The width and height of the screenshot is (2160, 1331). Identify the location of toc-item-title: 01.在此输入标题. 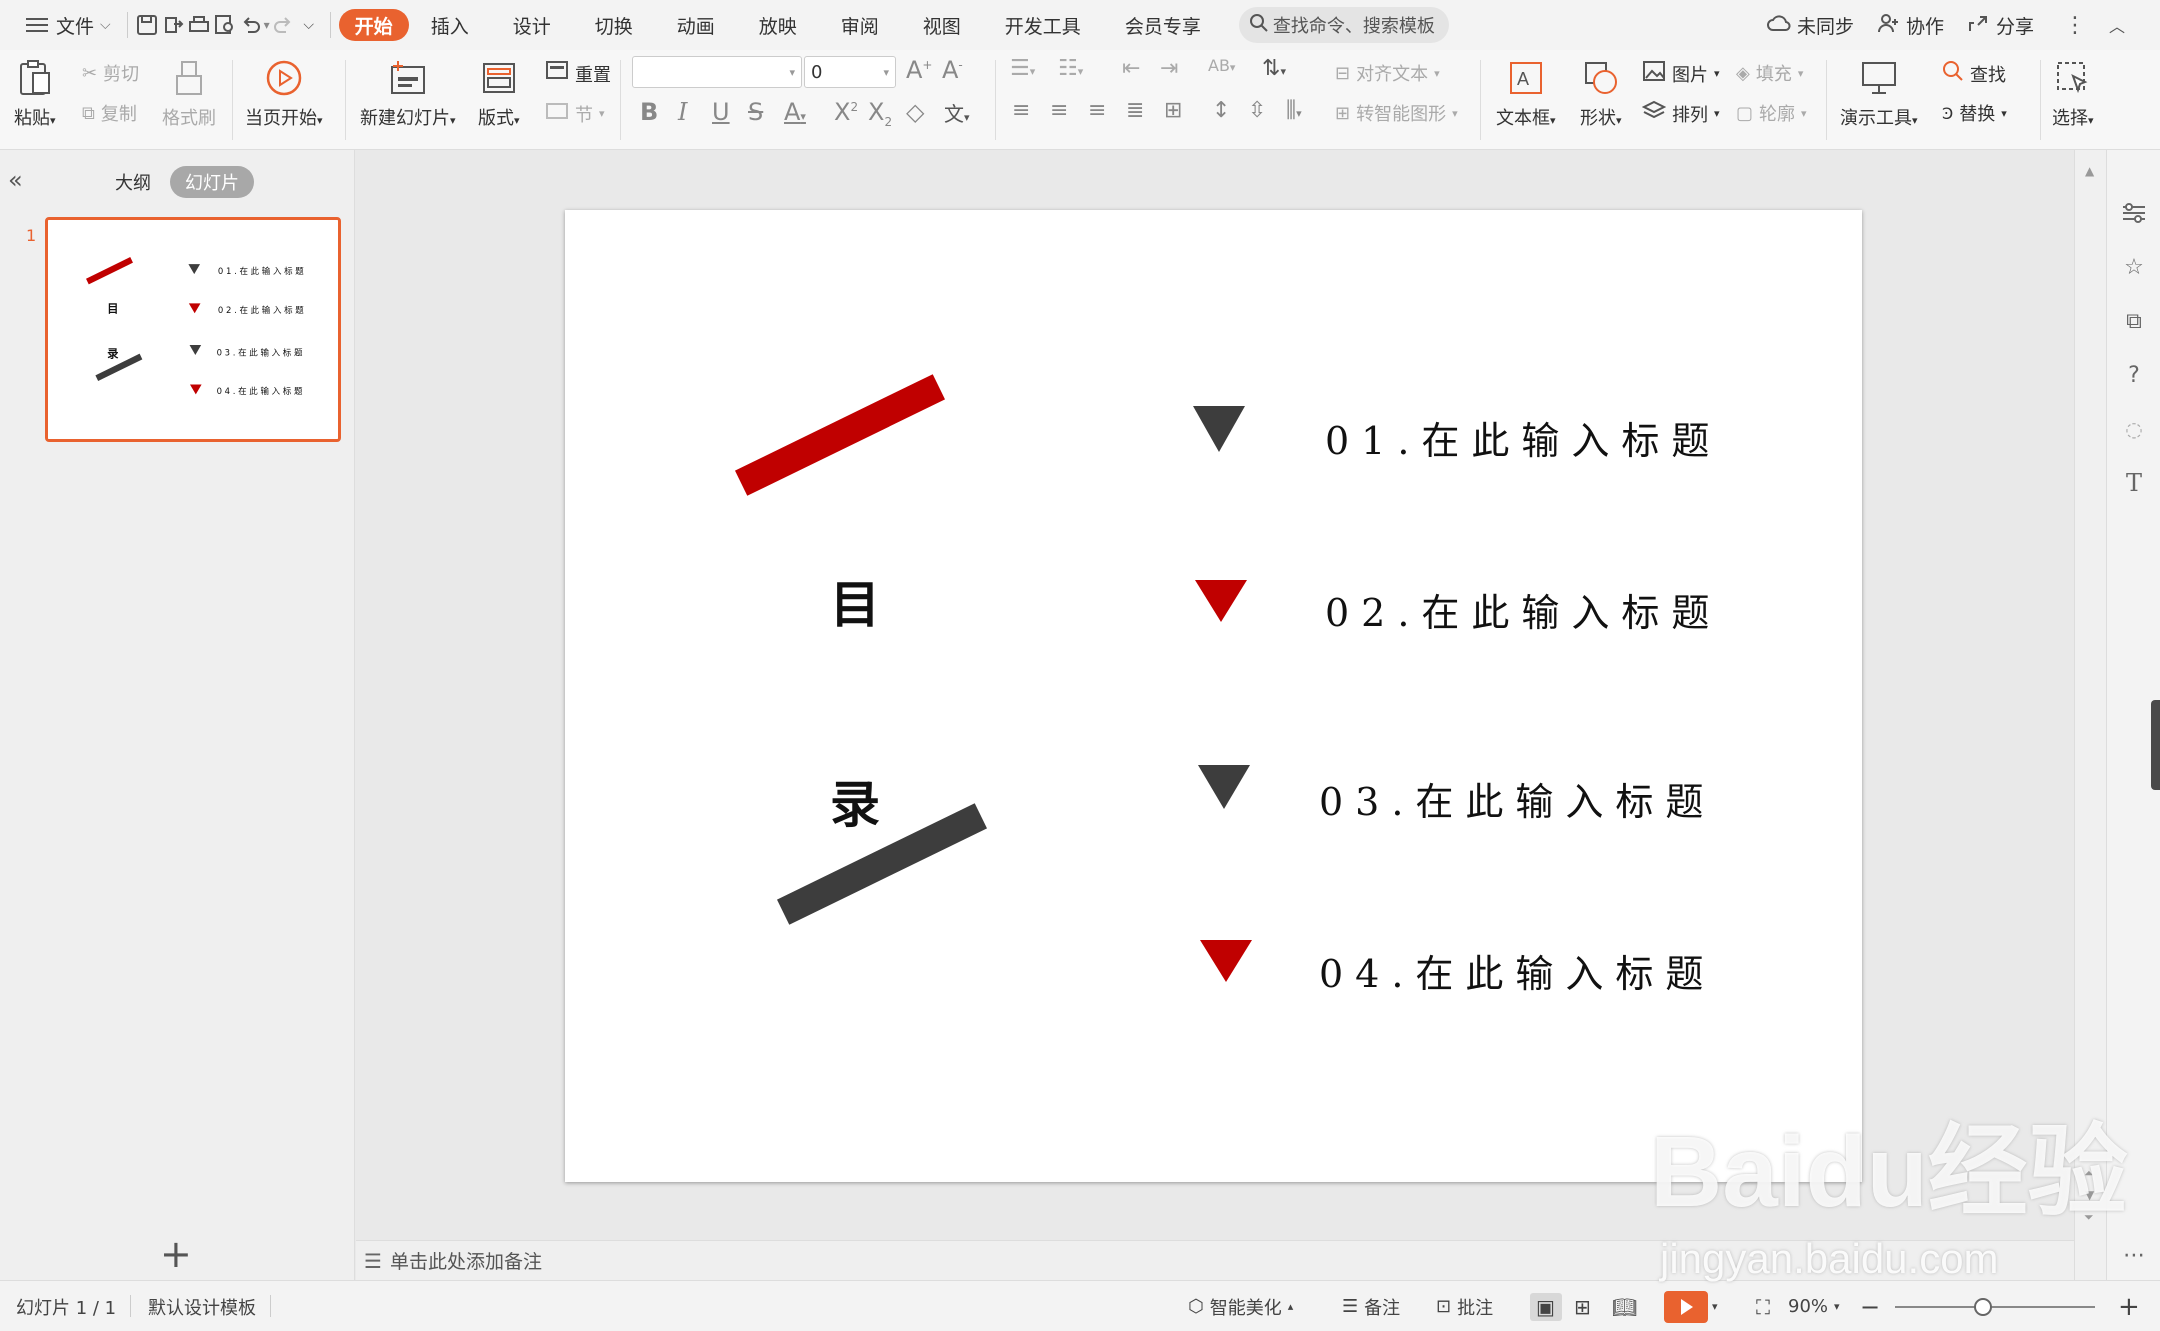
(1523, 437).